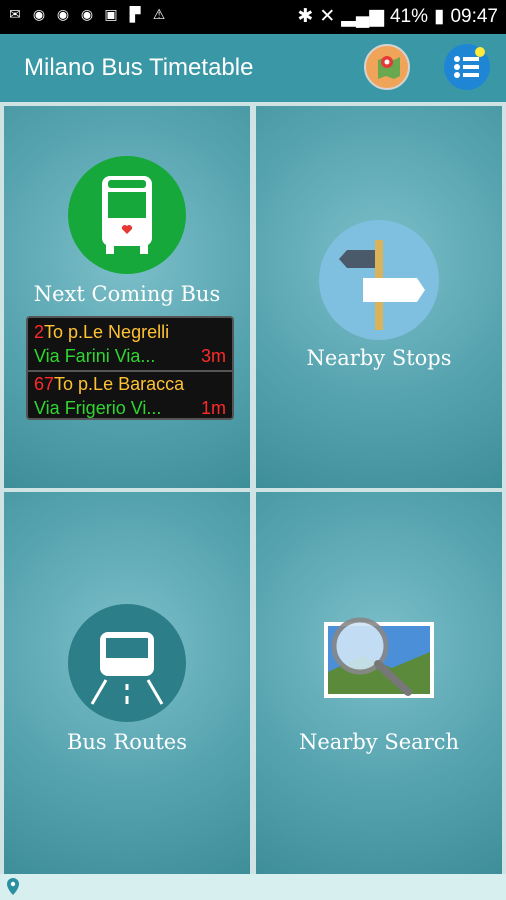  I want to click on arrival-row: Via Farini Via... 3m, so click(130, 356).